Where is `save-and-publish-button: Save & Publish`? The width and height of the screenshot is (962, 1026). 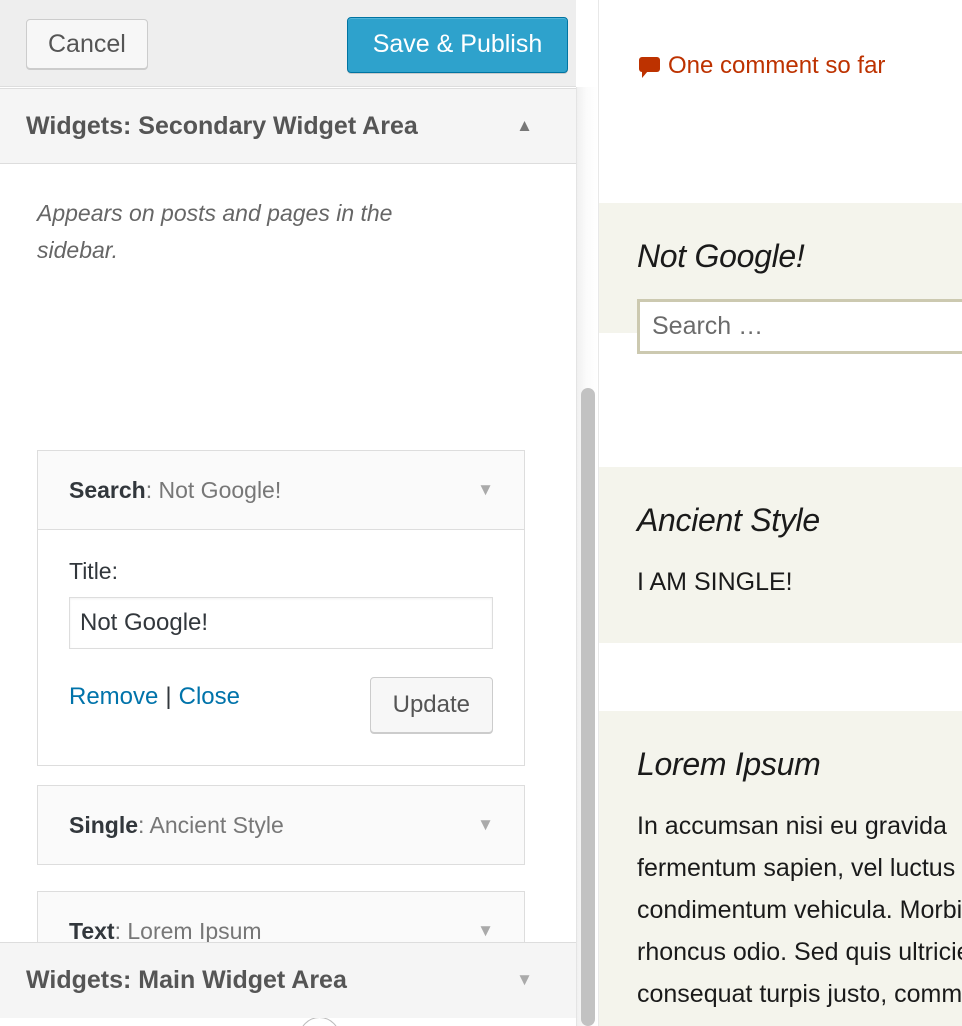 save-and-publish-button: Save & Publish is located at coordinates (457, 45).